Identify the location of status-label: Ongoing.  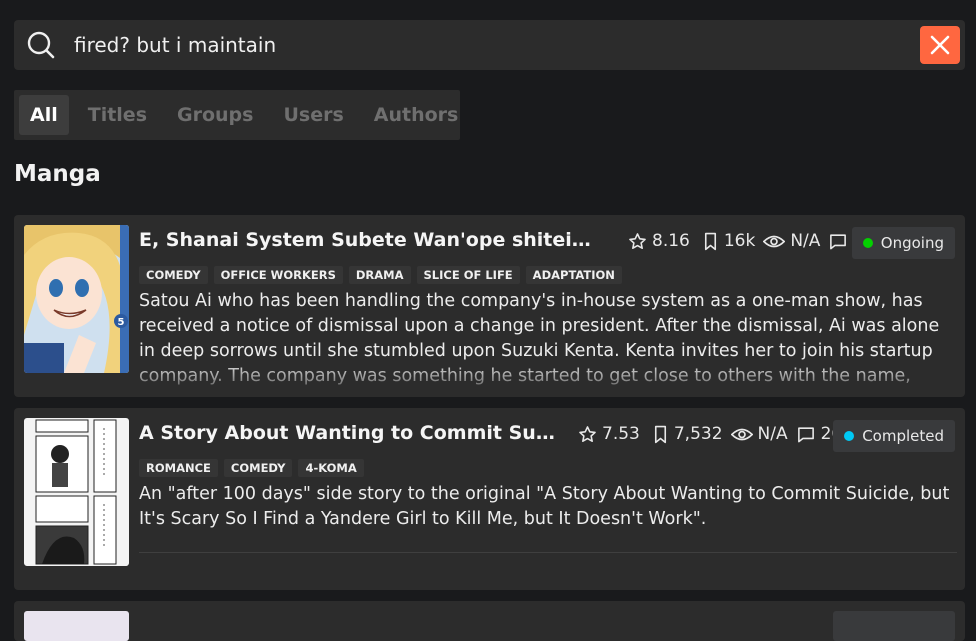
(912, 243).